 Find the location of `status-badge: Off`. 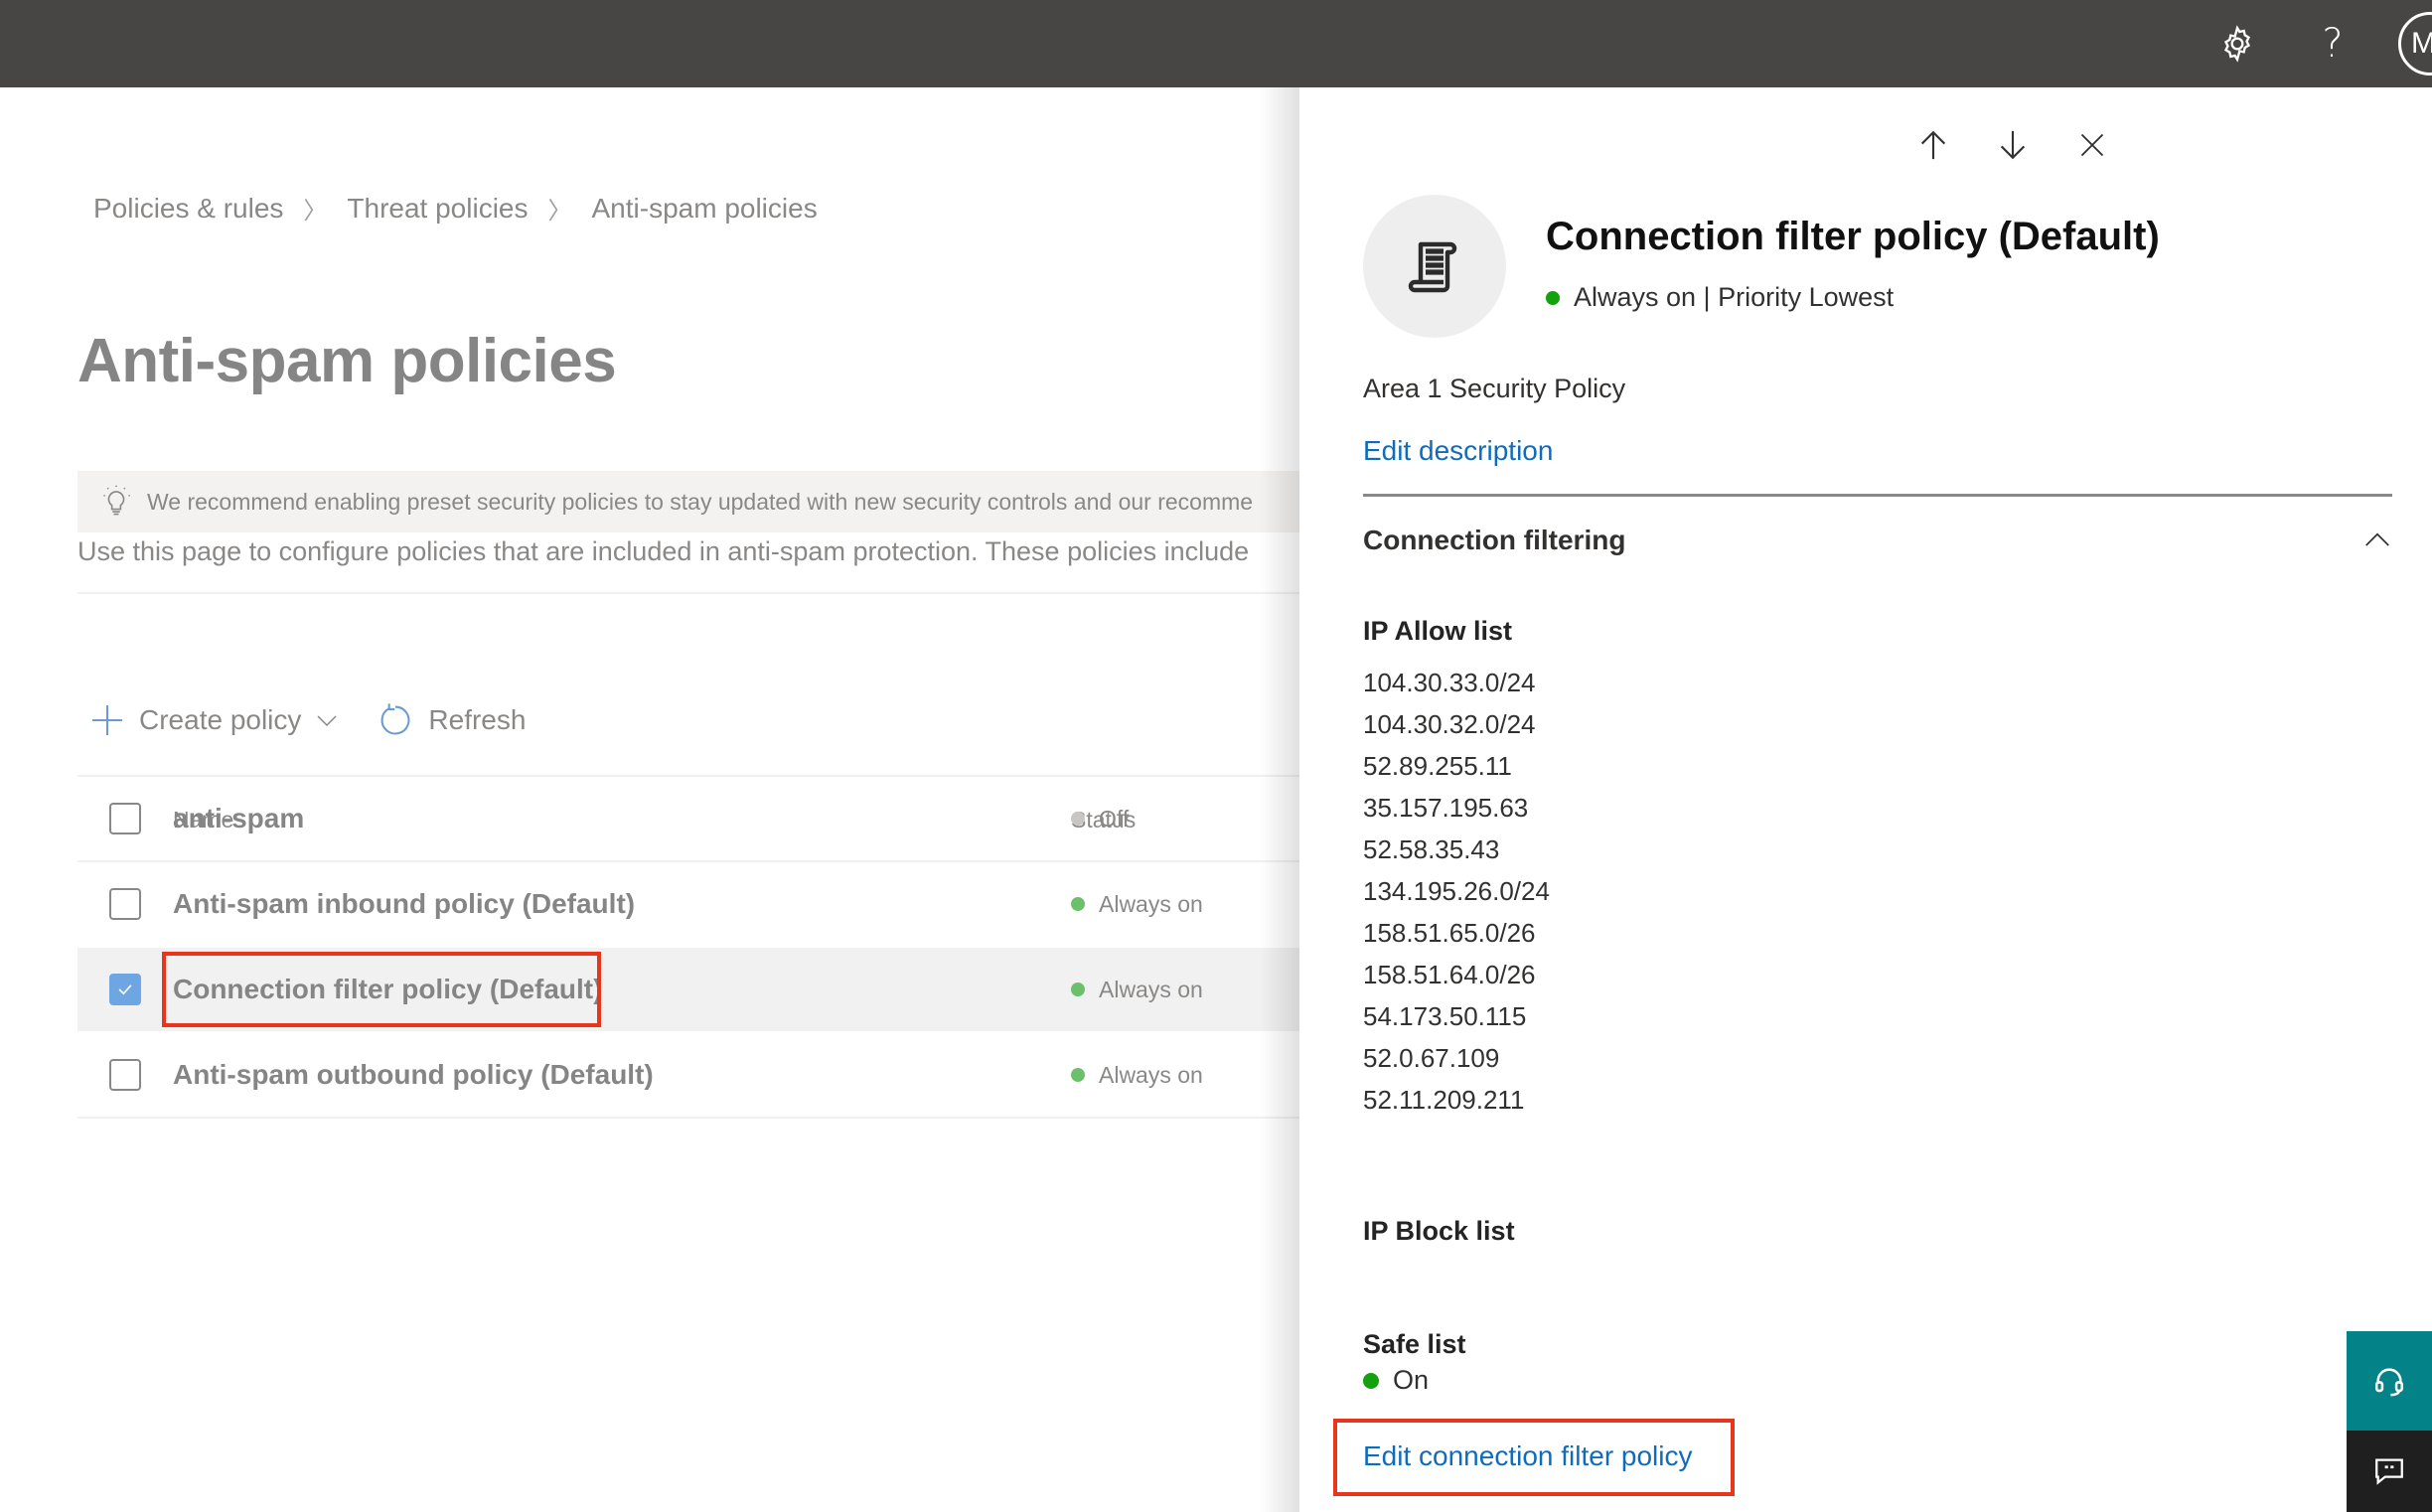

status-badge: Off is located at coordinates (1100, 819).